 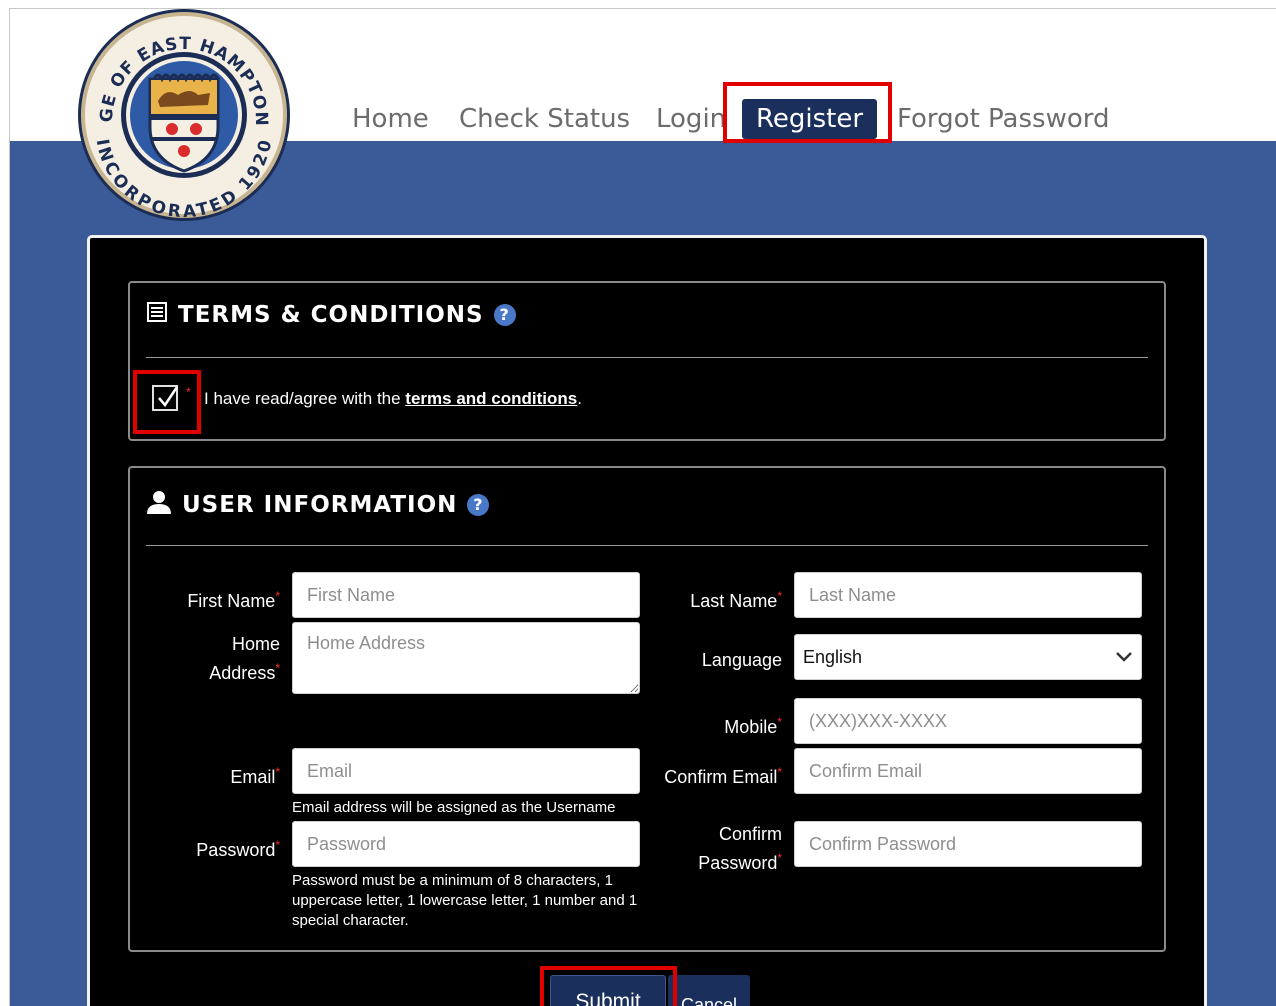 I want to click on terms-title: TERMS & CONDITIONS, so click(x=331, y=315).